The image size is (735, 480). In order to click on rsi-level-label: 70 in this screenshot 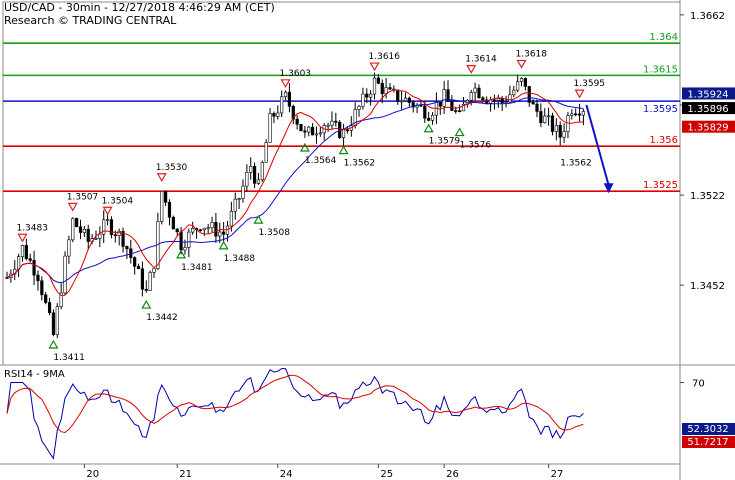, I will do `click(698, 384)`.